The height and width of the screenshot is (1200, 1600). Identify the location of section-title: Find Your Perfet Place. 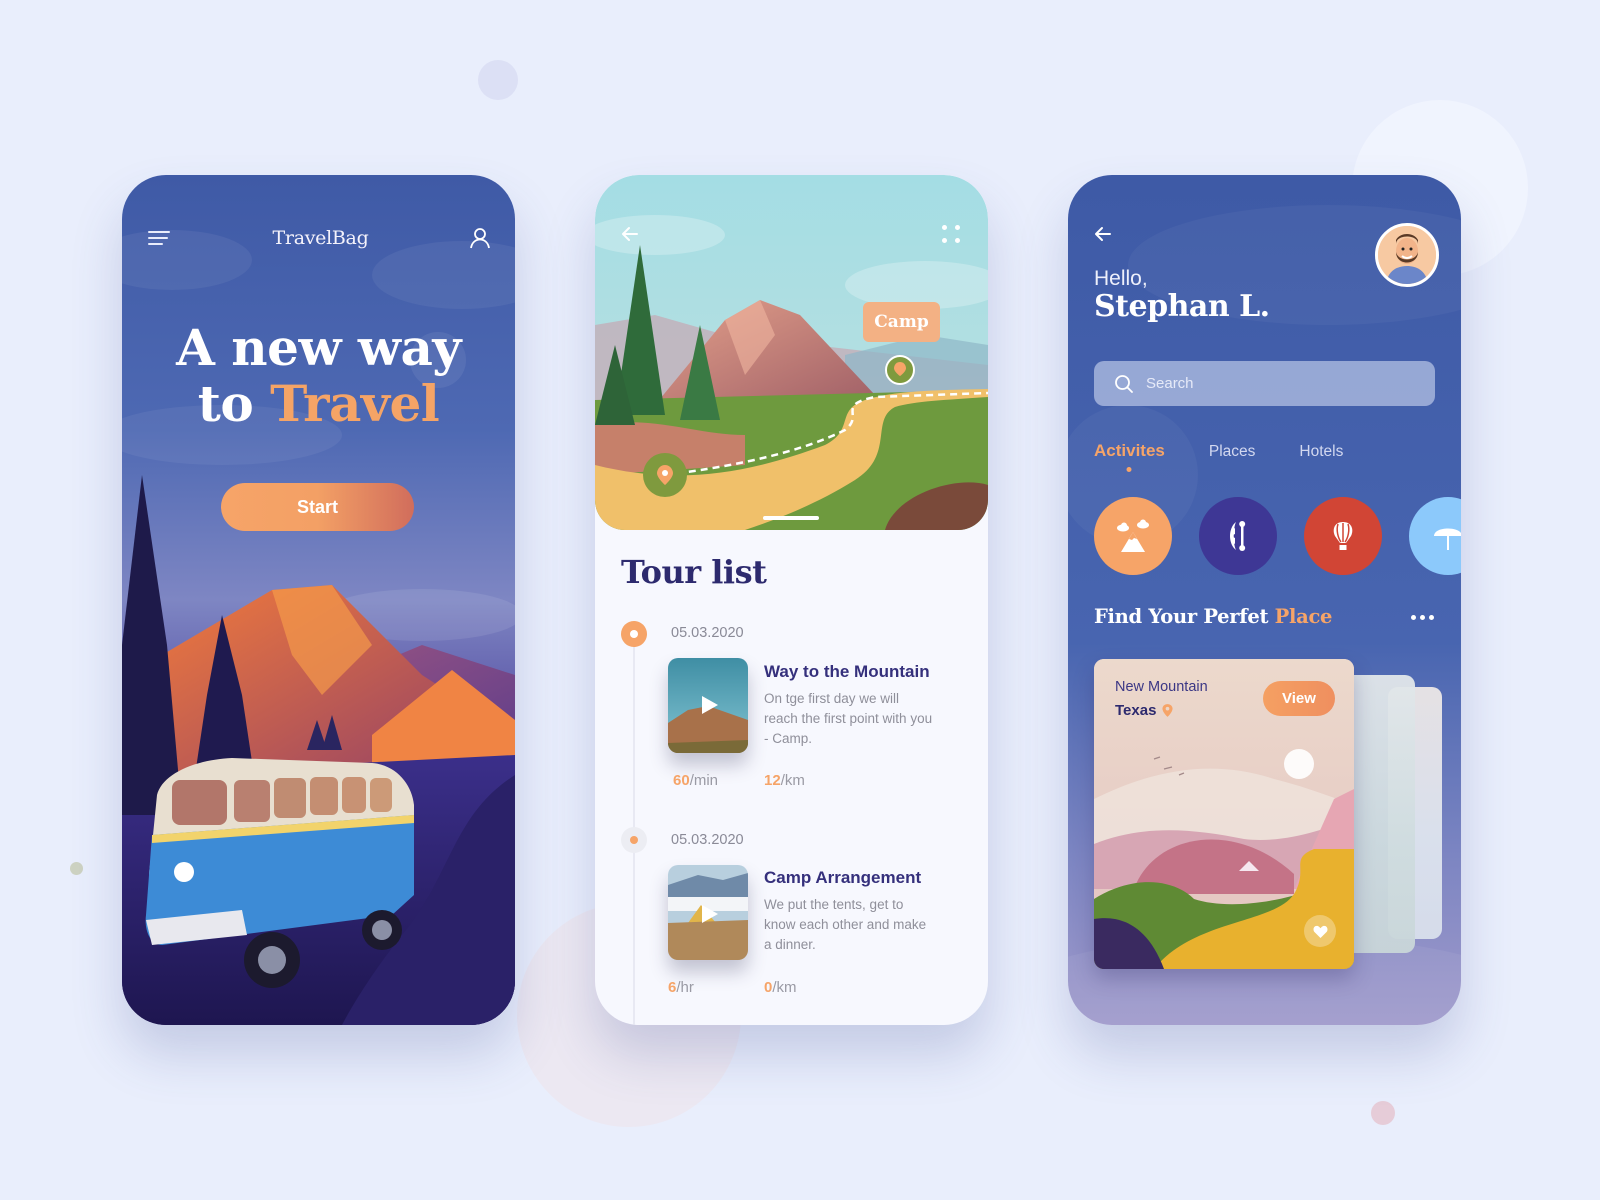
(1213, 616).